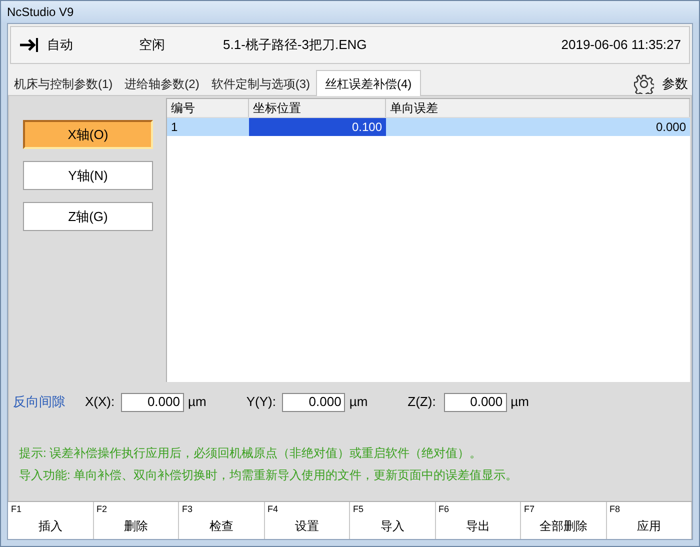  What do you see at coordinates (317, 127) in the screenshot?
I see `table-cell: 0.100` at bounding box center [317, 127].